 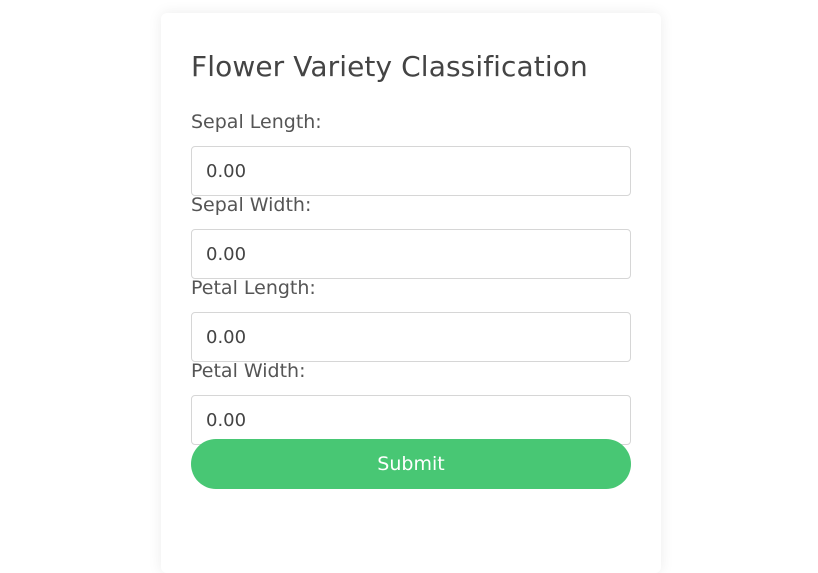 I want to click on petal-length-field: Petal Length:, so click(x=411, y=323).